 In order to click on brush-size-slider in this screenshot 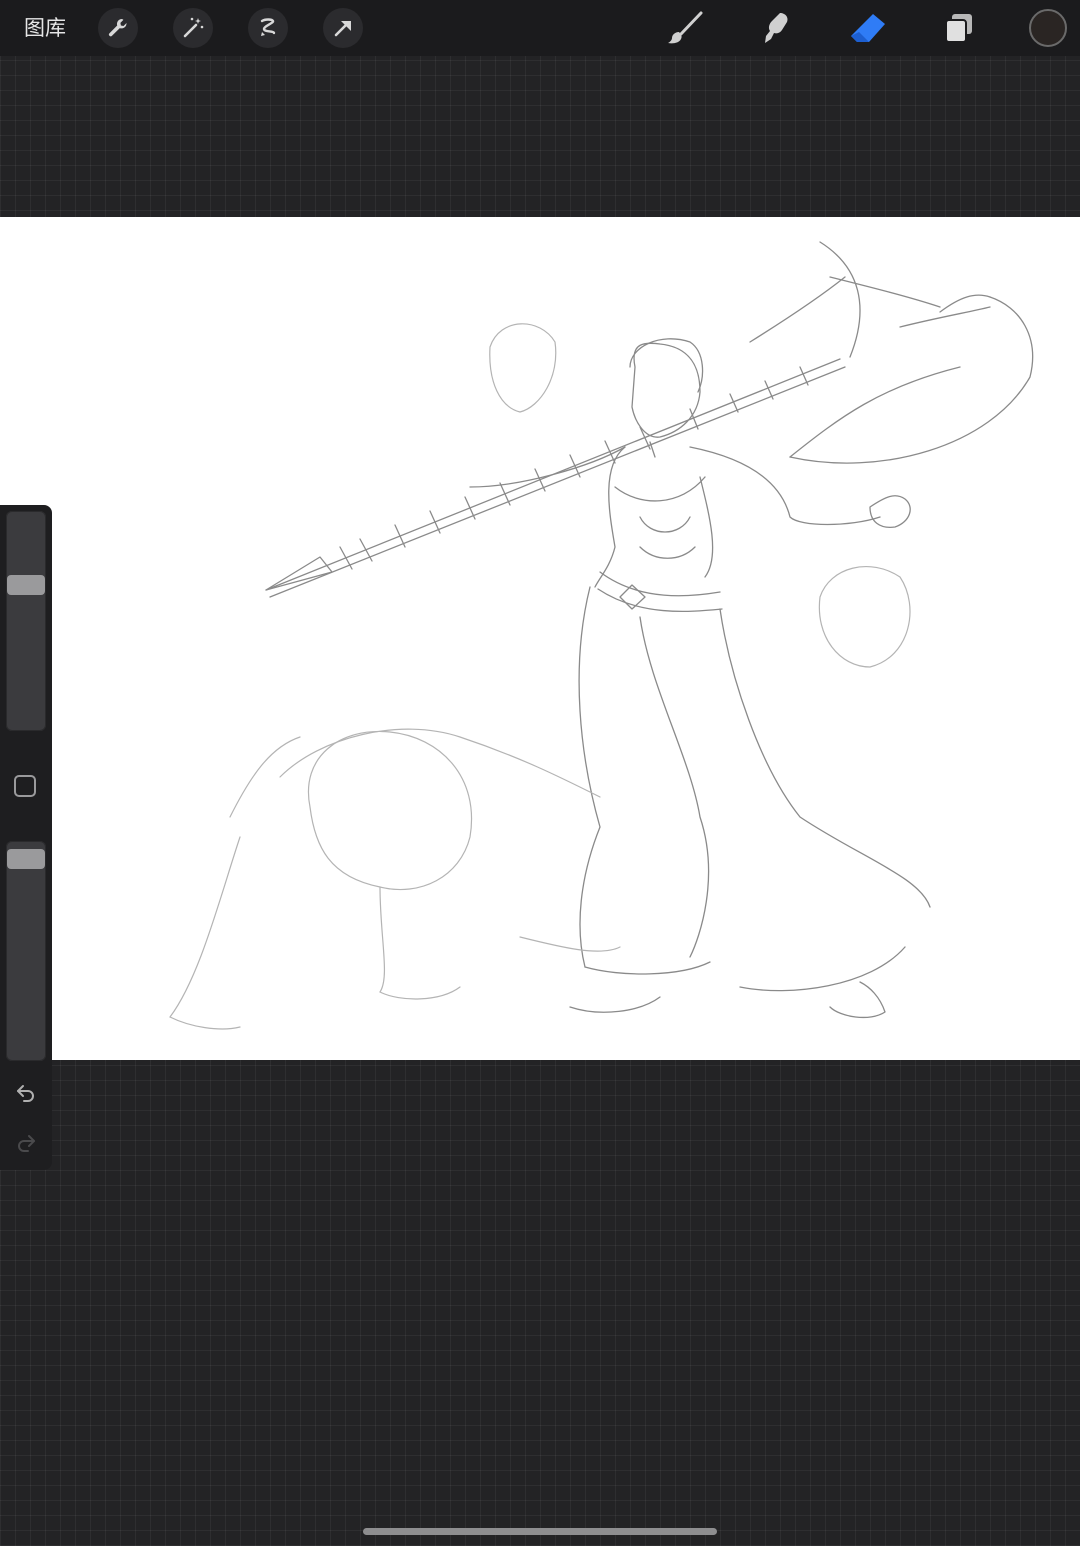, I will do `click(26, 621)`.